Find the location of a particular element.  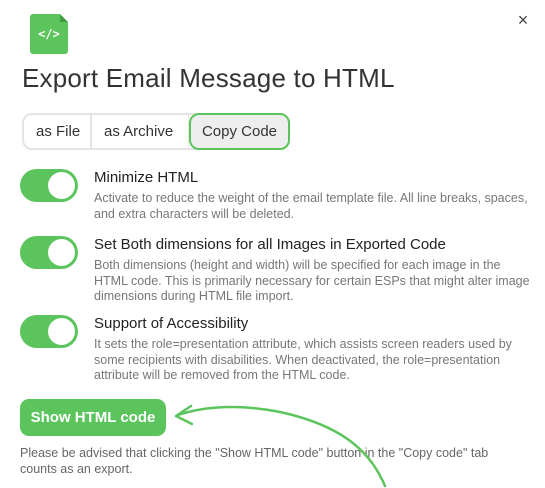

tab-copy-code: Copy Code is located at coordinates (239, 131).